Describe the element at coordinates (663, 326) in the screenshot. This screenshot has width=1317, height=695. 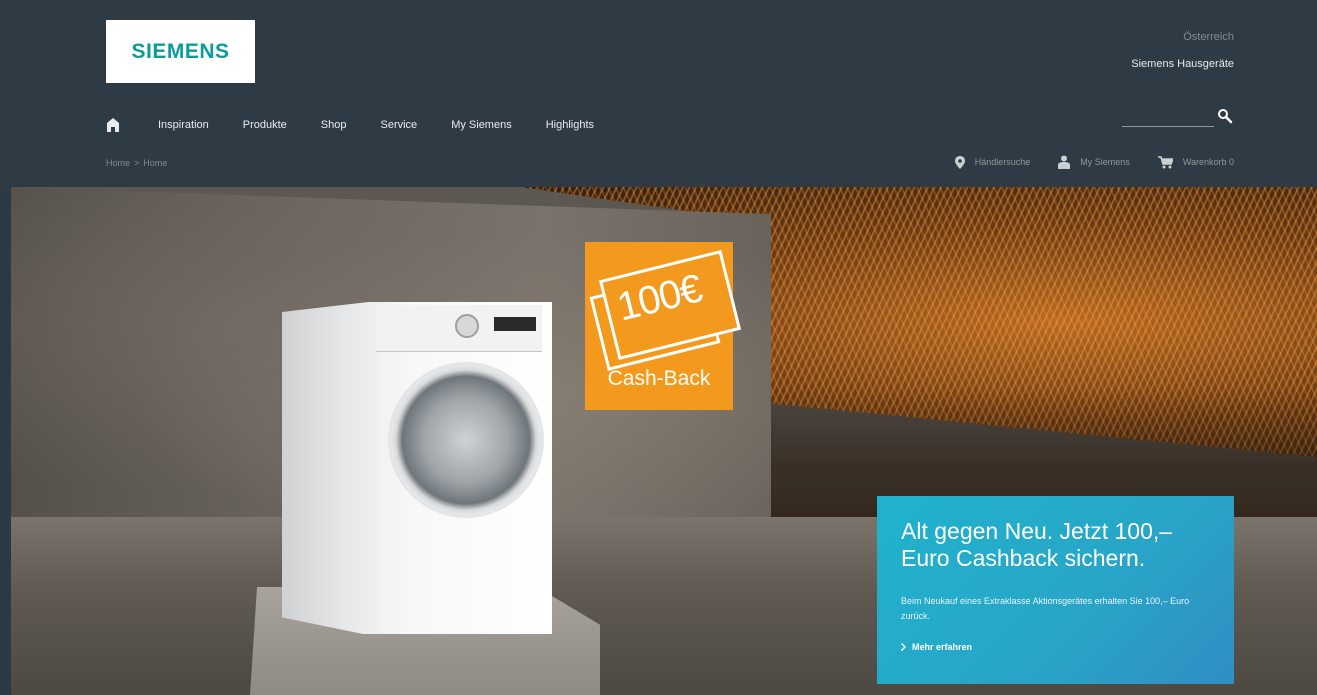
I see `cashback-sign: 100€ Cash-Back` at that location.